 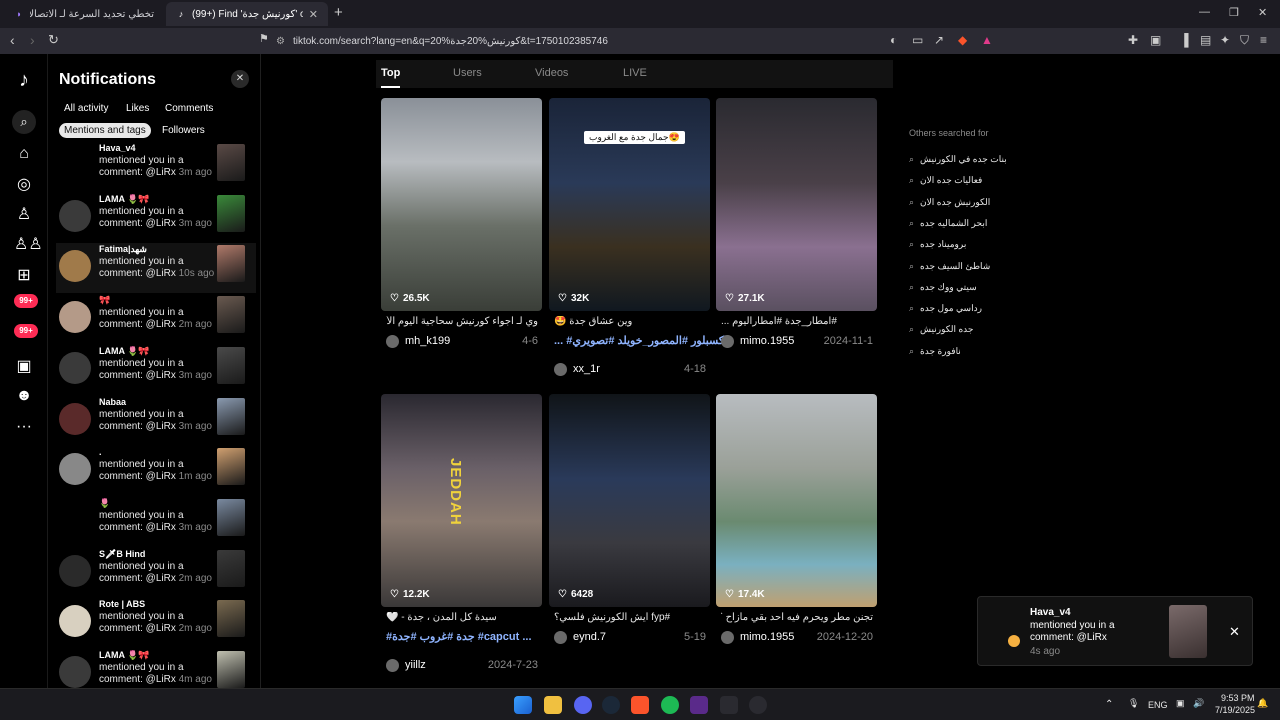 I want to click on suggested-search-item: ⌕ بنات جده في الكورنيش, so click(x=958, y=159).